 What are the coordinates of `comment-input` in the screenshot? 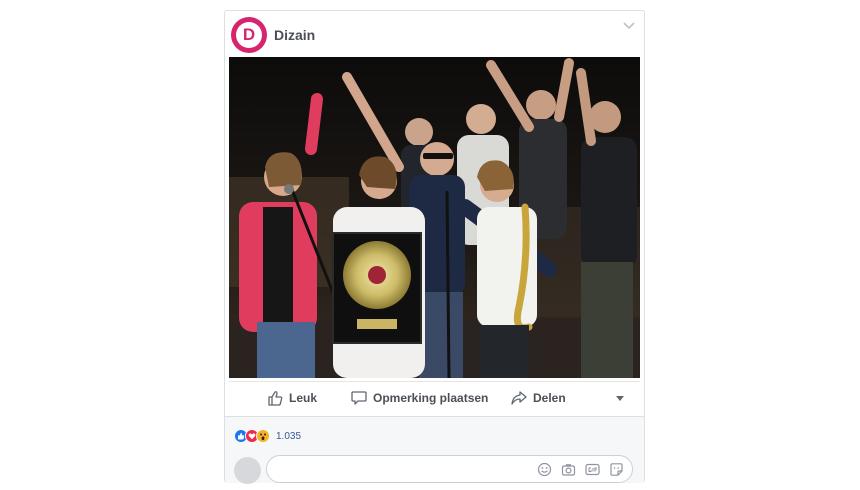 It's located at (402, 469).